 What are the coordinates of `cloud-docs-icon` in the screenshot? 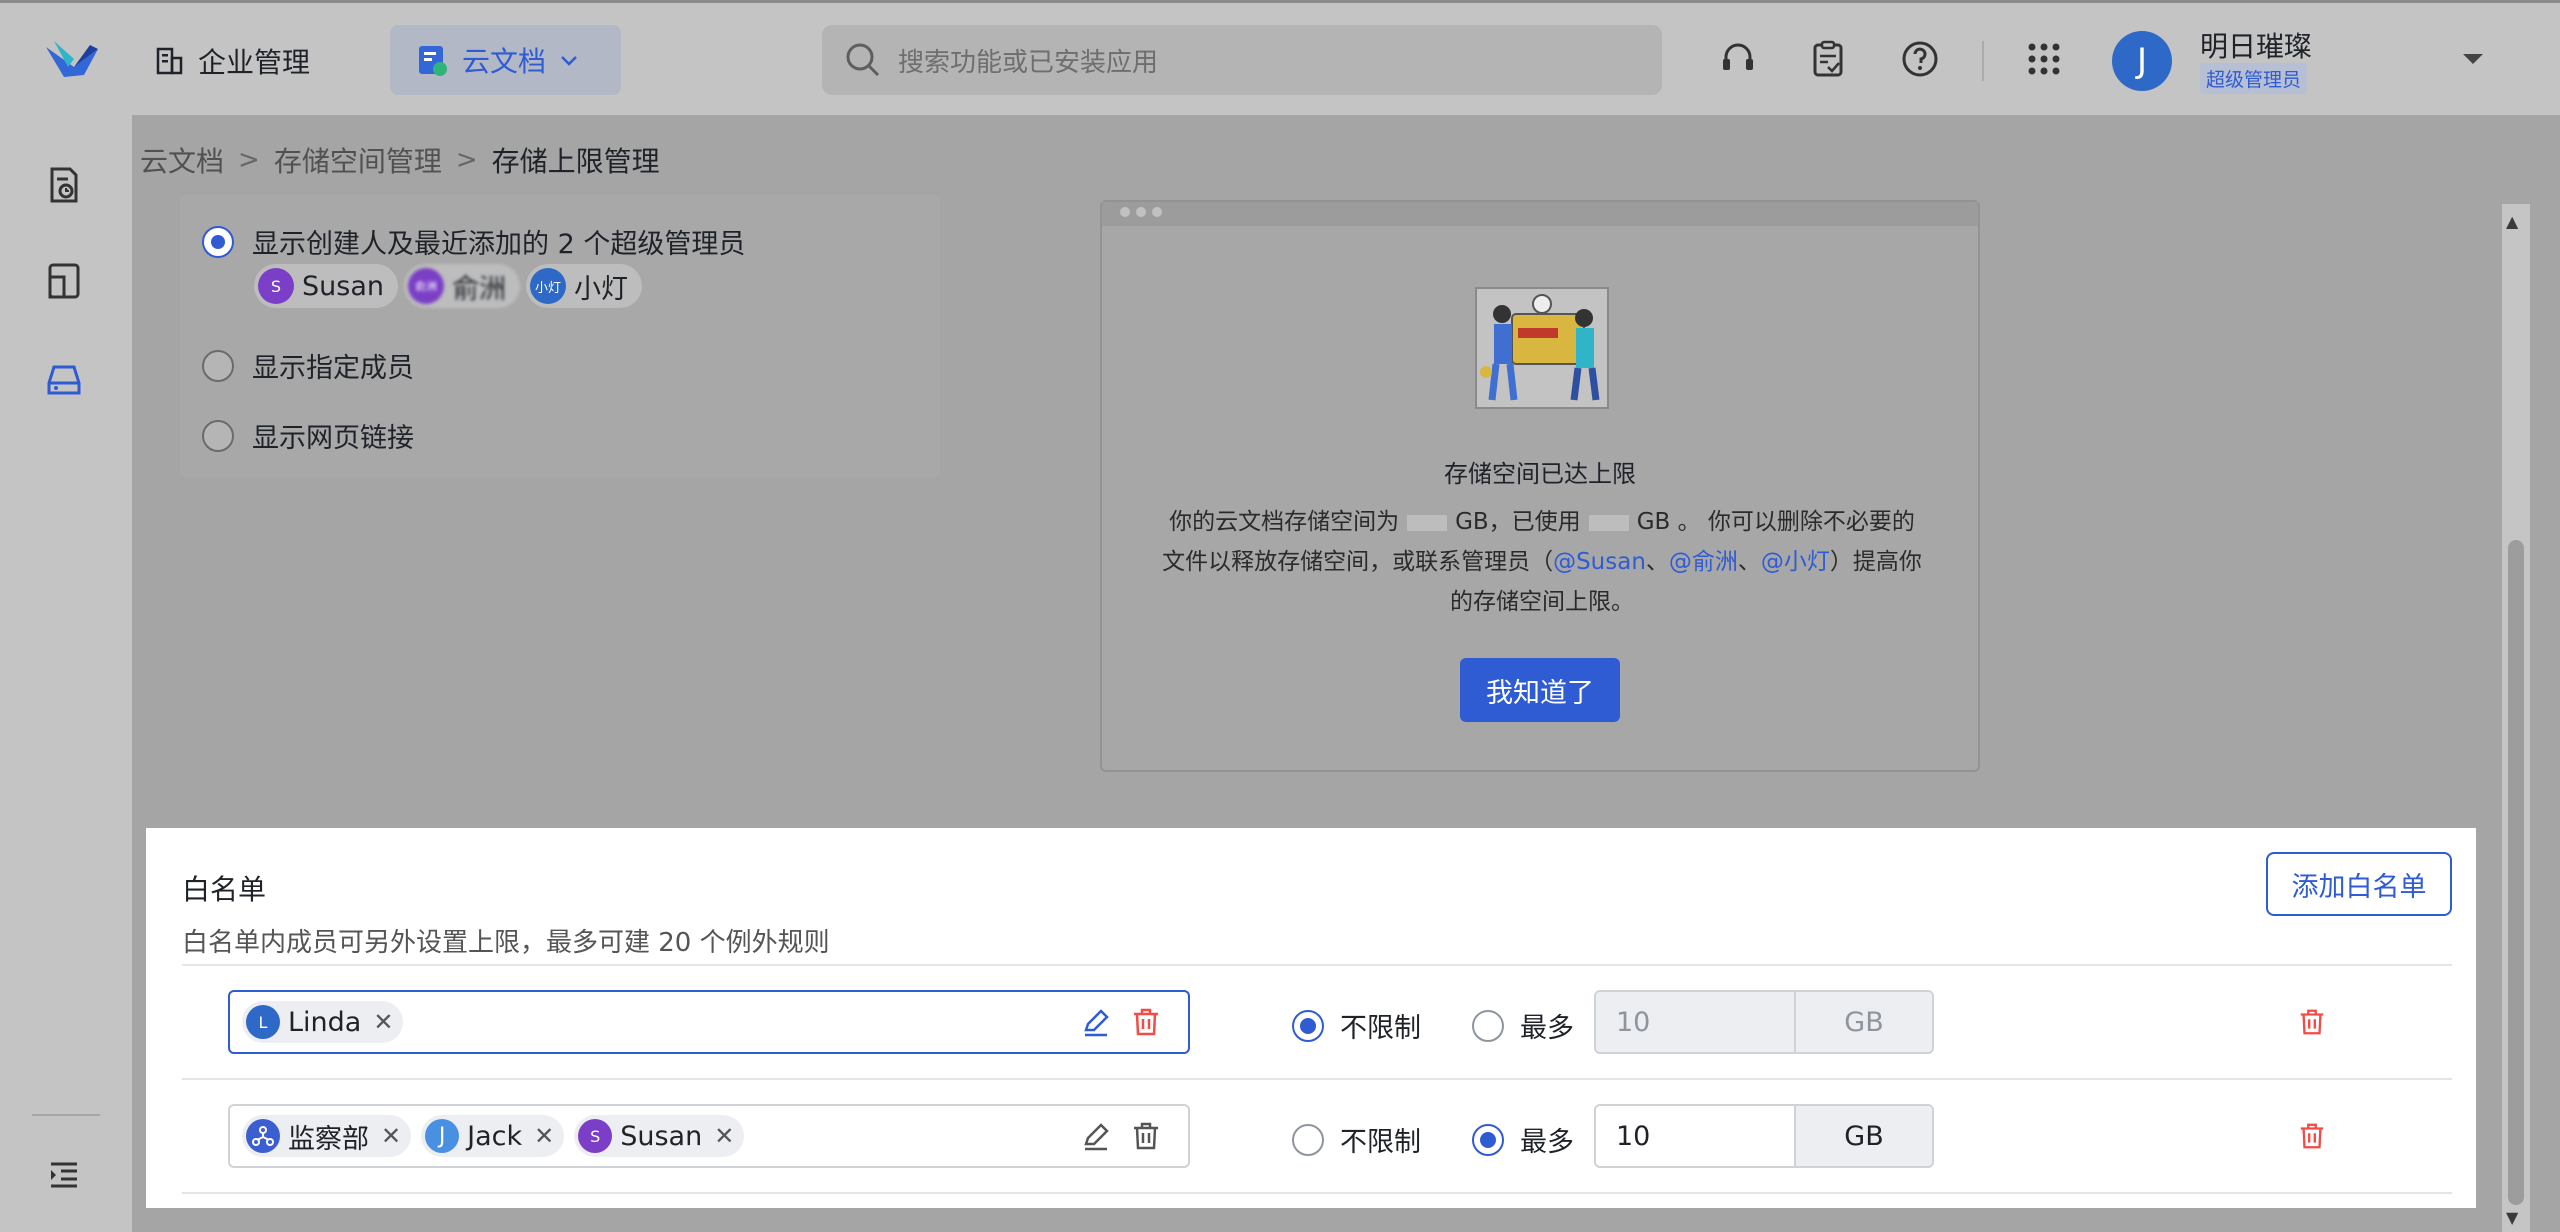 It's located at (433, 61).